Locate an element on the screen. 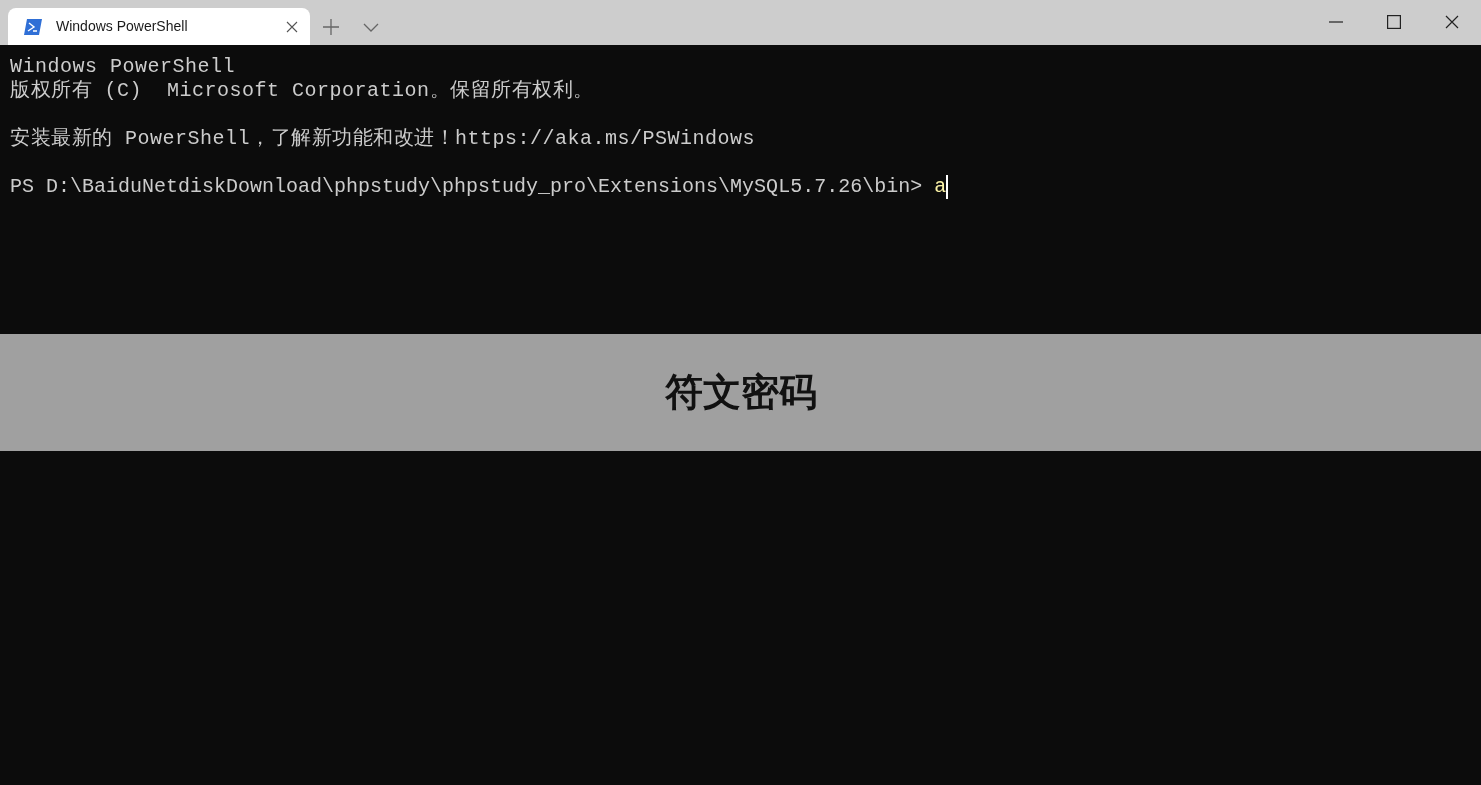  close-icon is located at coordinates (1452, 22).